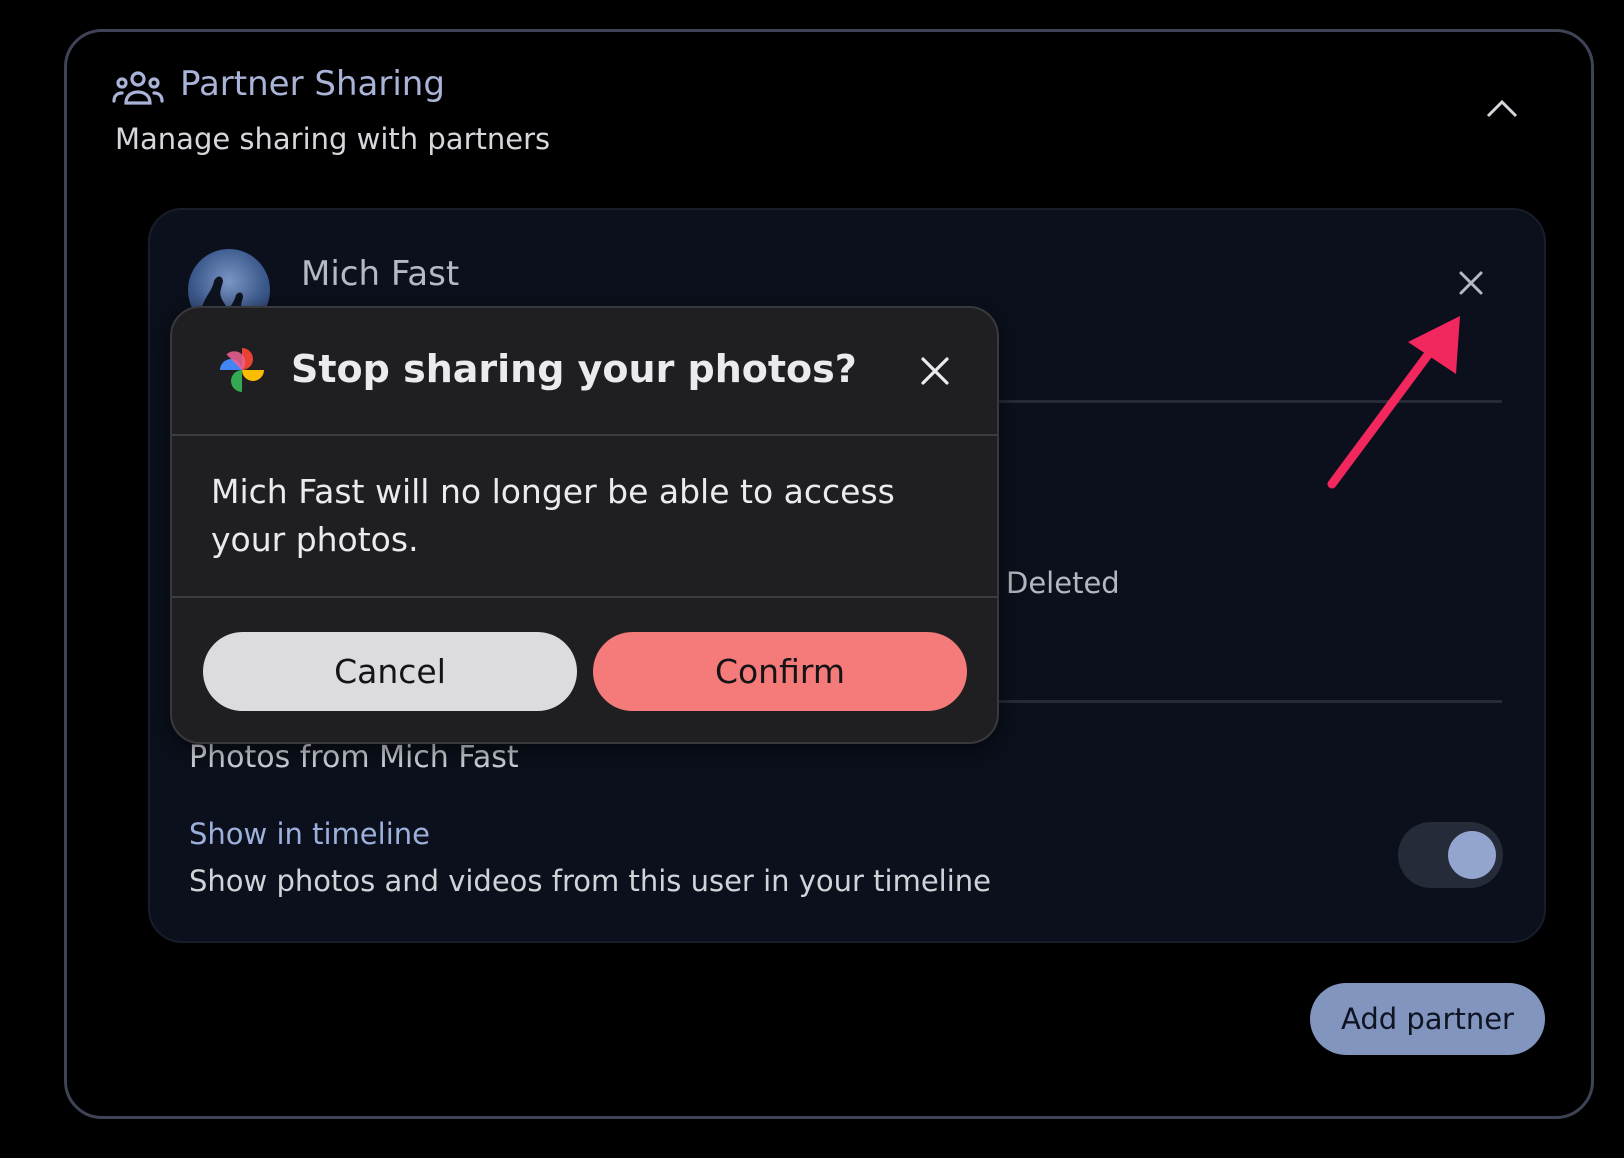  I want to click on cancel-button: Cancel, so click(390, 671).